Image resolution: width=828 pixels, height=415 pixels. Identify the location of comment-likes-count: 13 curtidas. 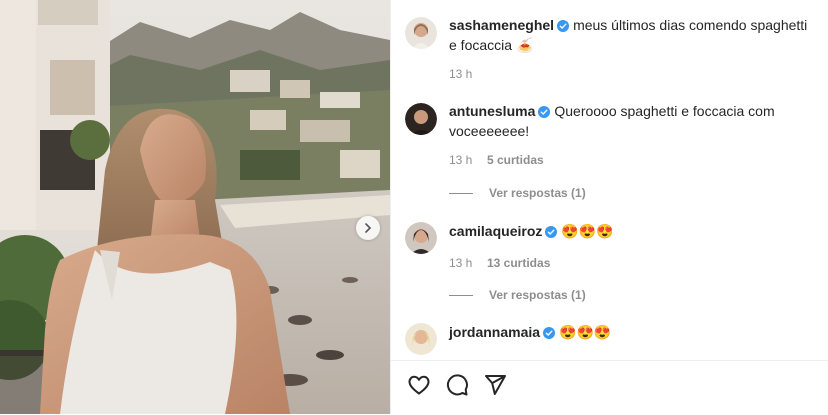
(518, 263).